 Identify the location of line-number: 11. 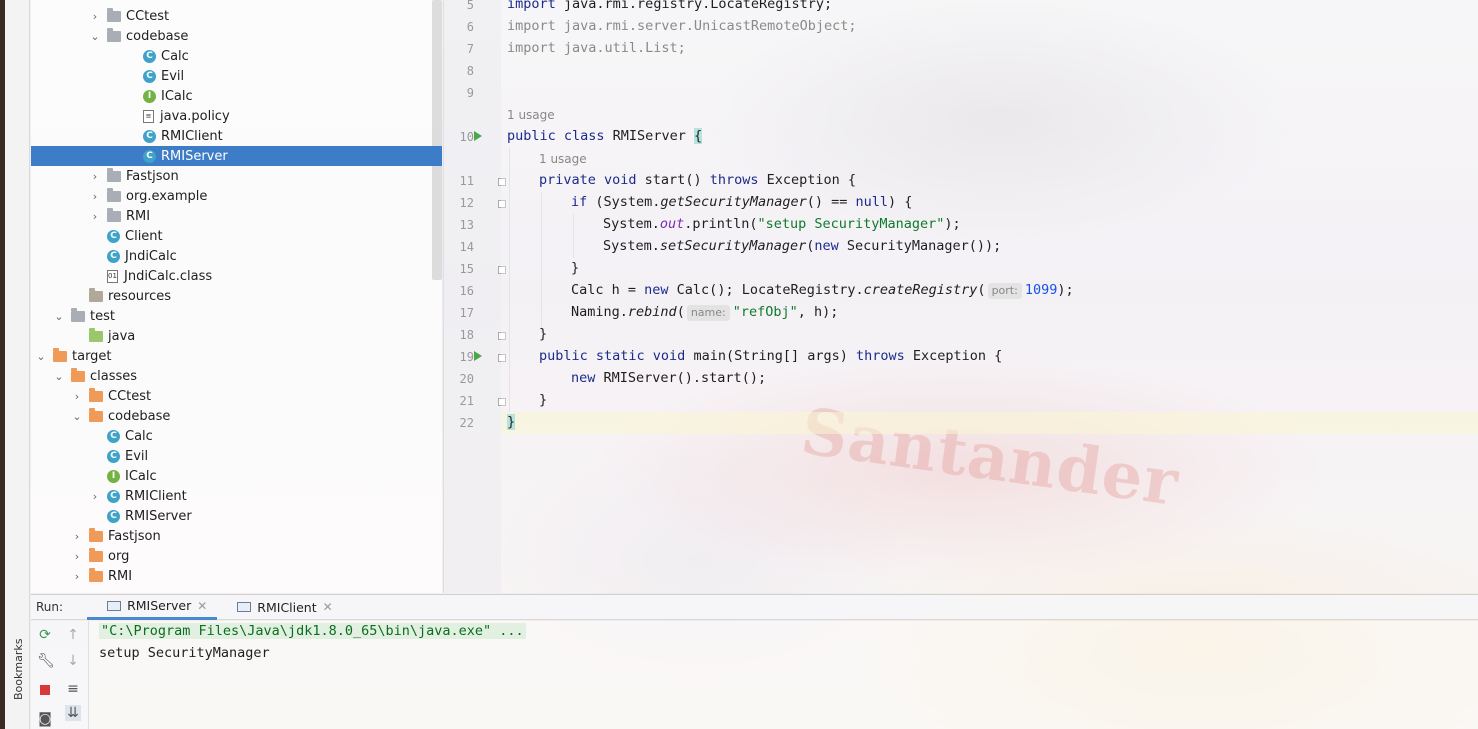
(466, 181).